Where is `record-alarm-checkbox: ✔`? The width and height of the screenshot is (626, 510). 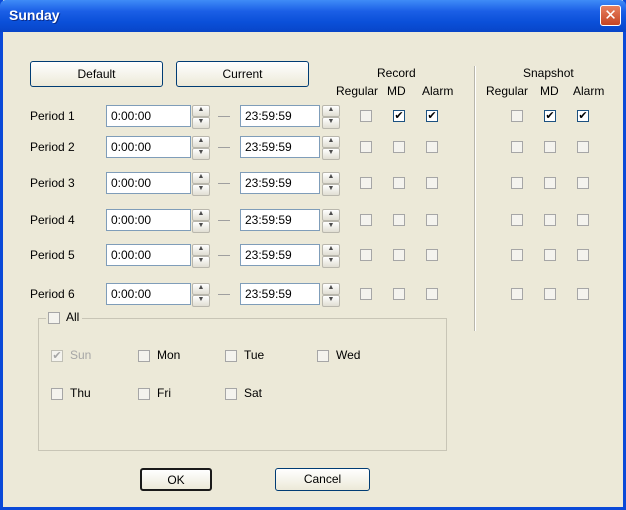
record-alarm-checkbox: ✔ is located at coordinates (432, 116).